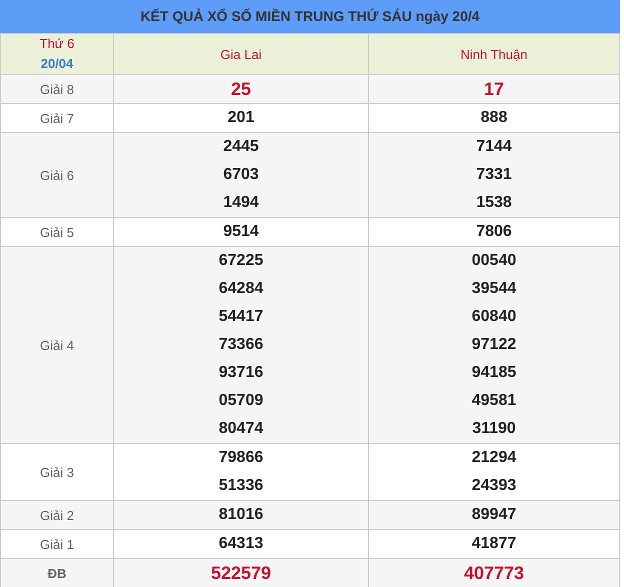 The height and width of the screenshot is (587, 624). Describe the element at coordinates (494, 232) in the screenshot. I see `result-number: 7806` at that location.